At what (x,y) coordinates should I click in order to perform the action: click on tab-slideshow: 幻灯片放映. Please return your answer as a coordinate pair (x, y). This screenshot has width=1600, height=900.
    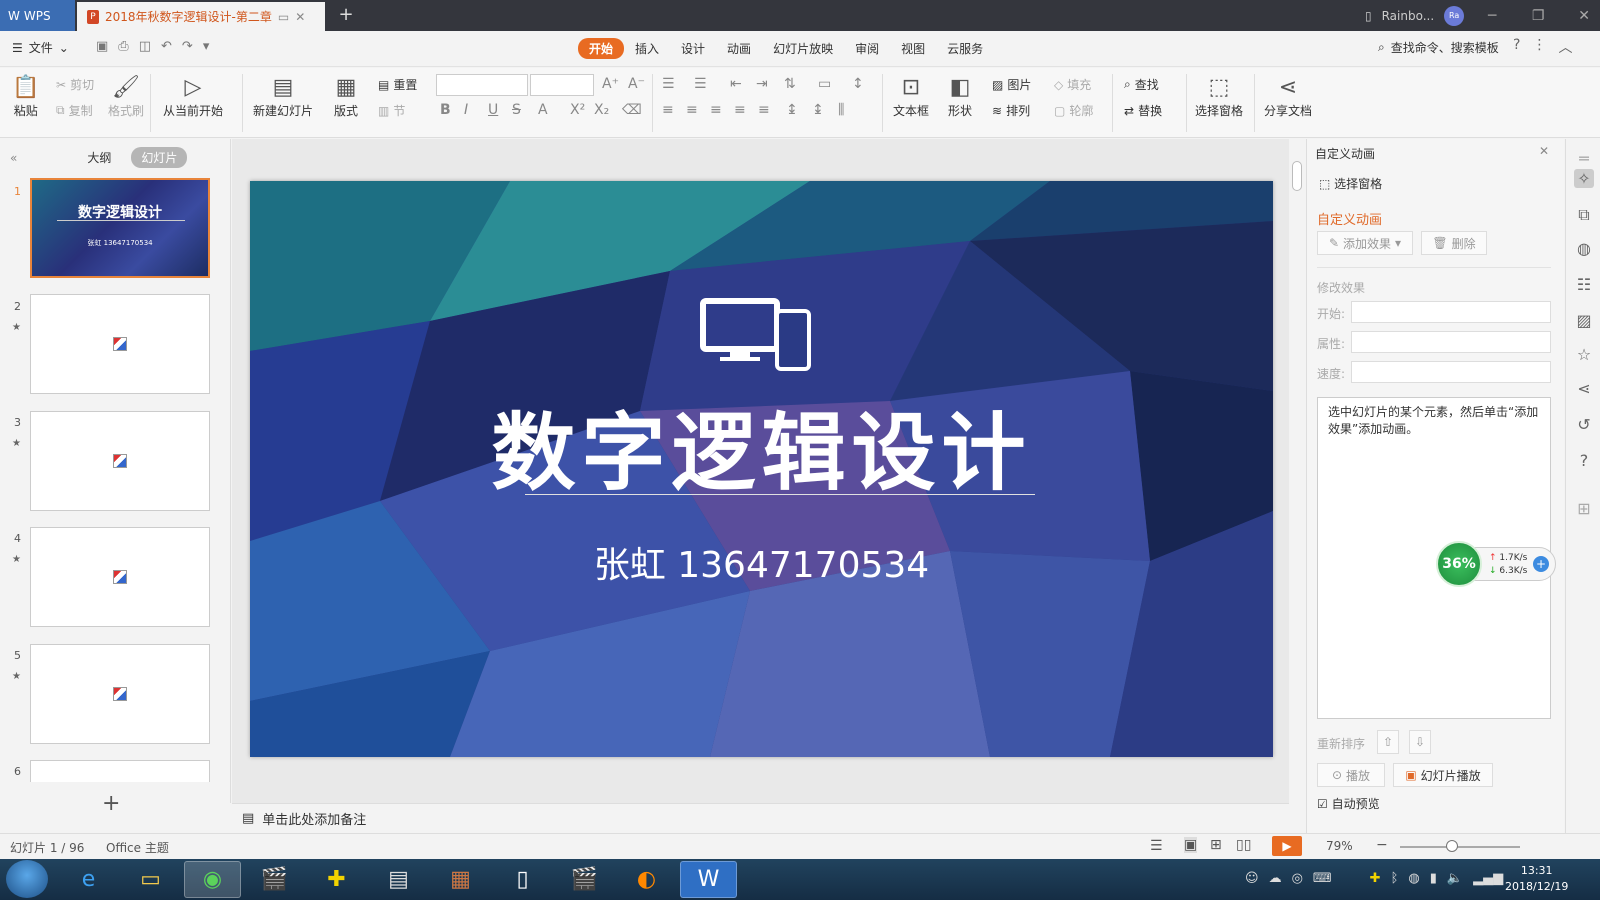
    Looking at the image, I should click on (803, 48).